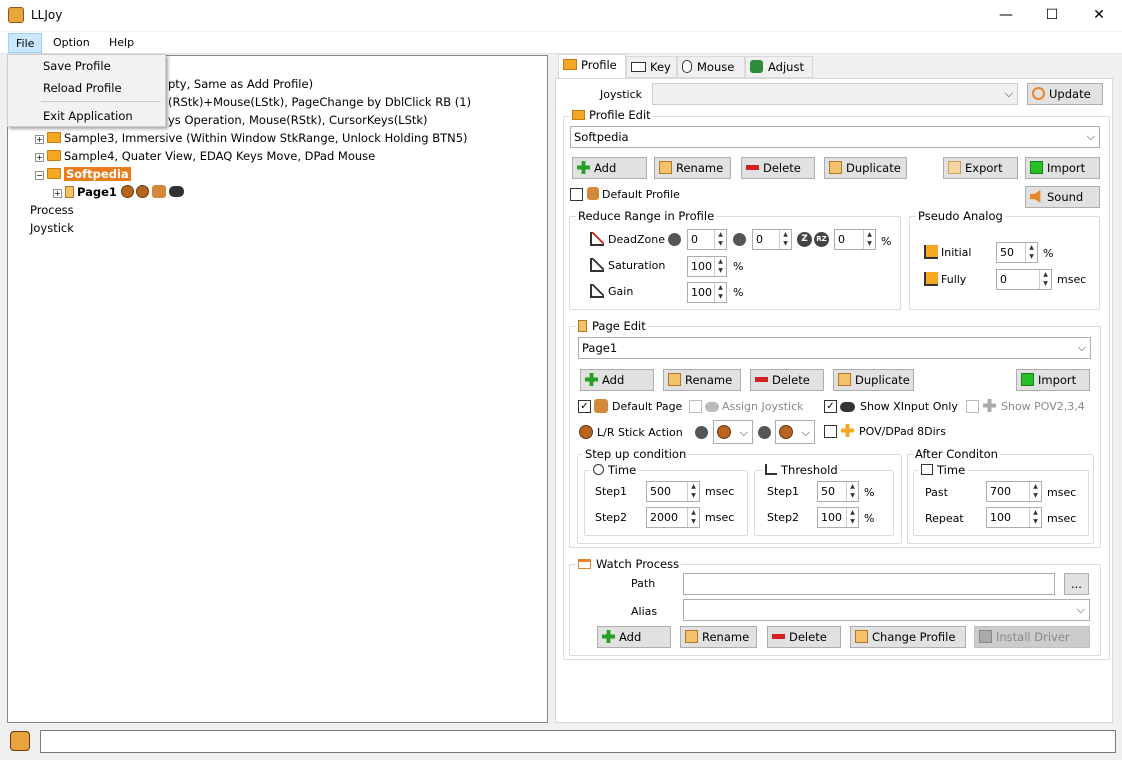  What do you see at coordinates (1000, 491) in the screenshot?
I see `input-value: 700` at bounding box center [1000, 491].